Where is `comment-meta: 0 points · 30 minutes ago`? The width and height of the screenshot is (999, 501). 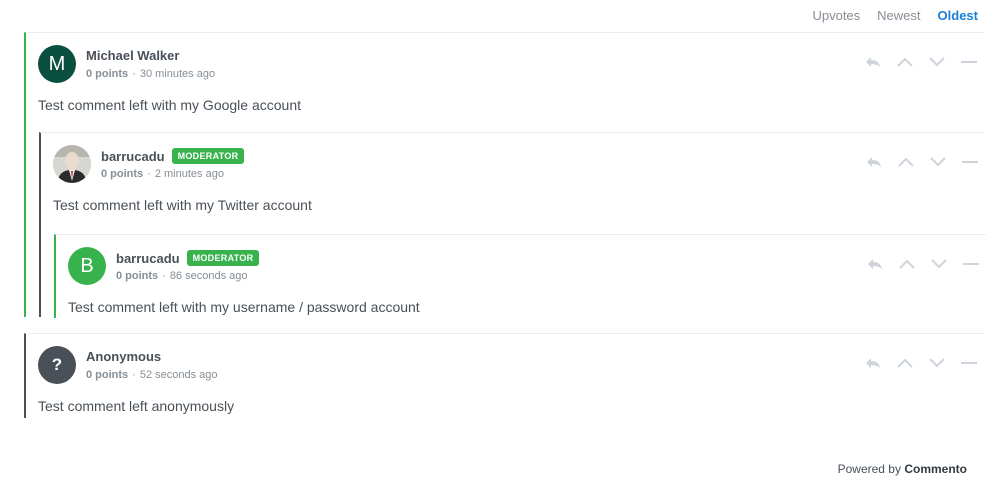 comment-meta: 0 points · 30 minutes ago is located at coordinates (151, 74).